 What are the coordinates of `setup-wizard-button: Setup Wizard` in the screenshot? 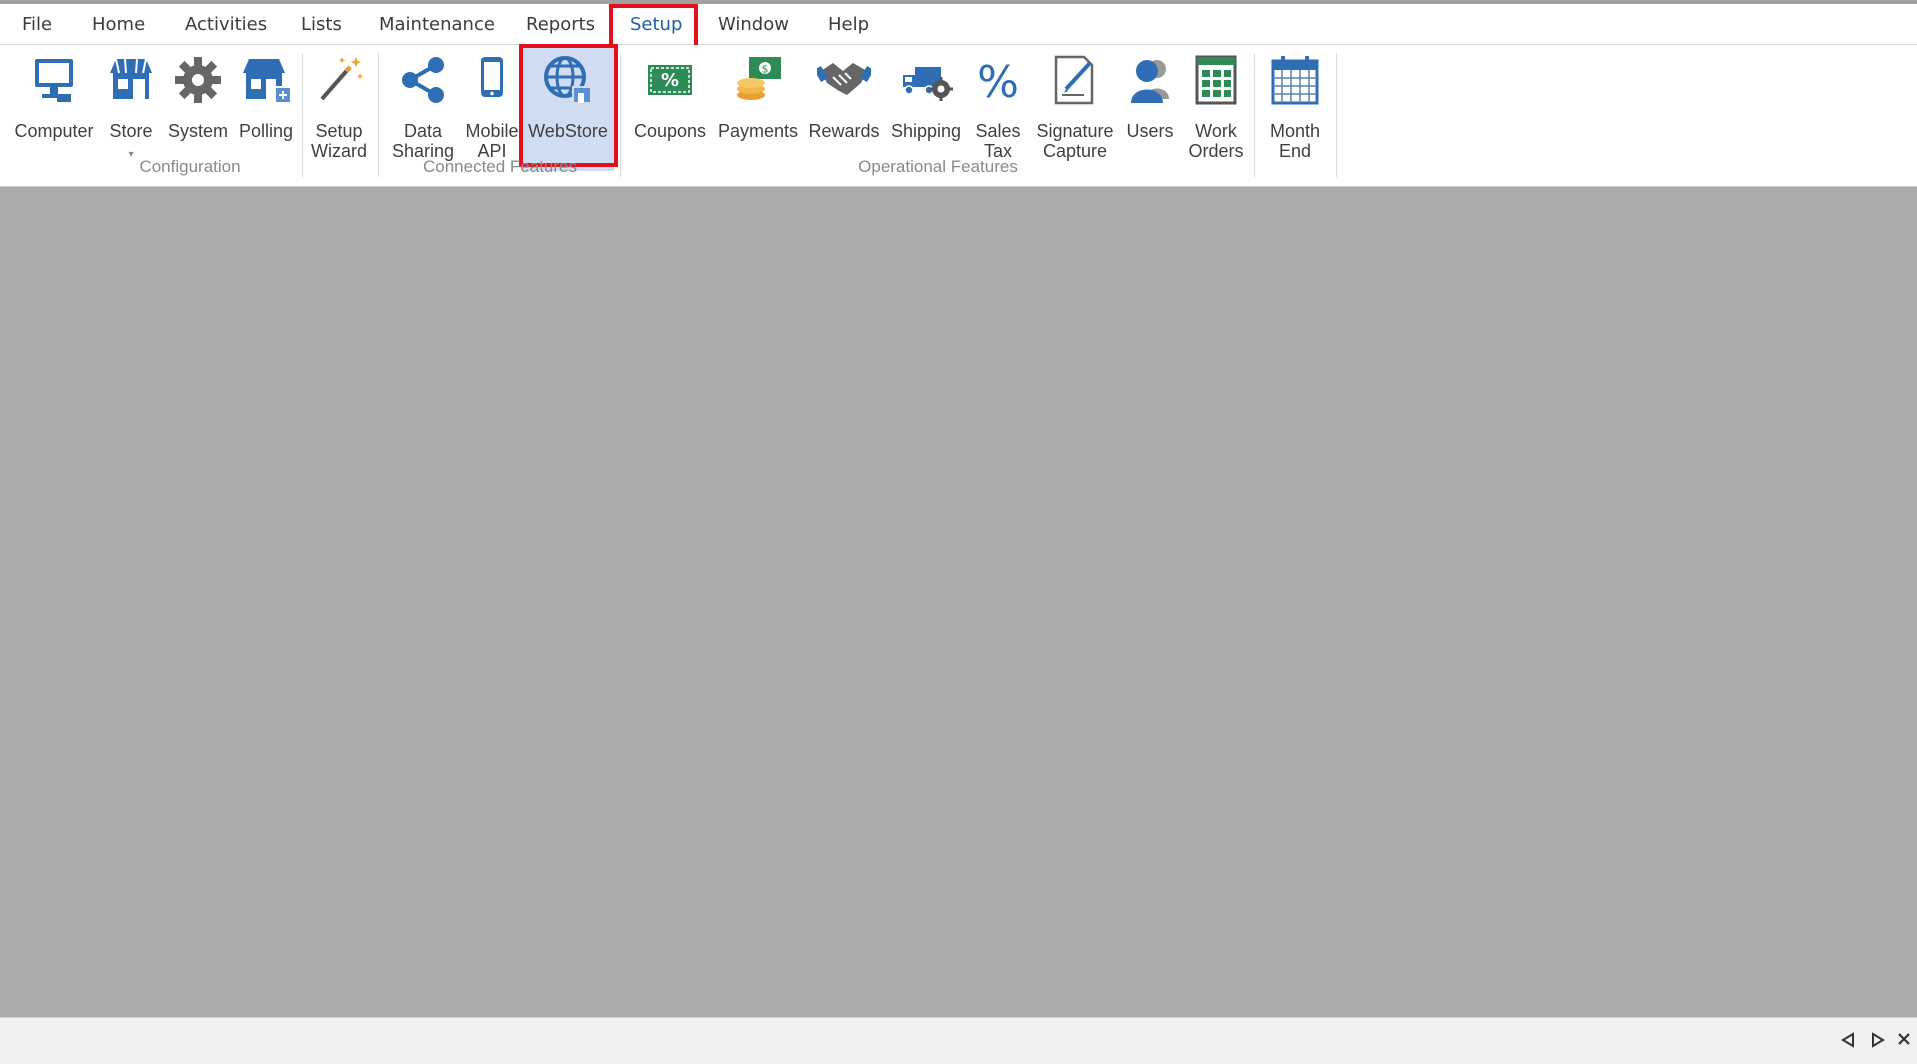 It's located at (339, 112).